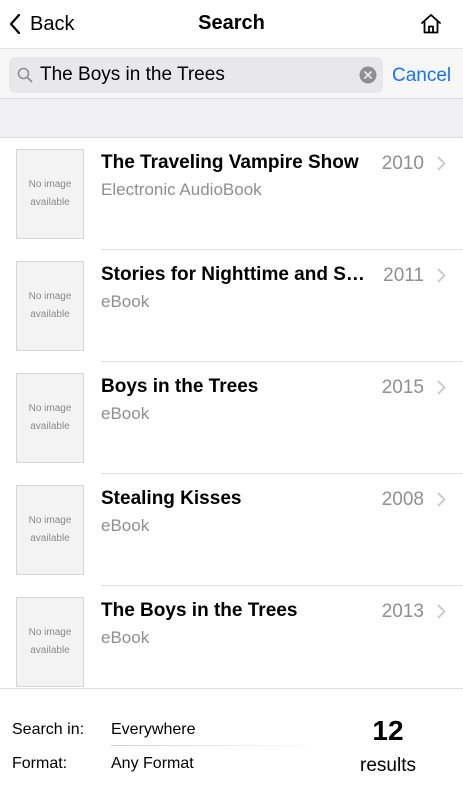  I want to click on search-icon, so click(25, 75).